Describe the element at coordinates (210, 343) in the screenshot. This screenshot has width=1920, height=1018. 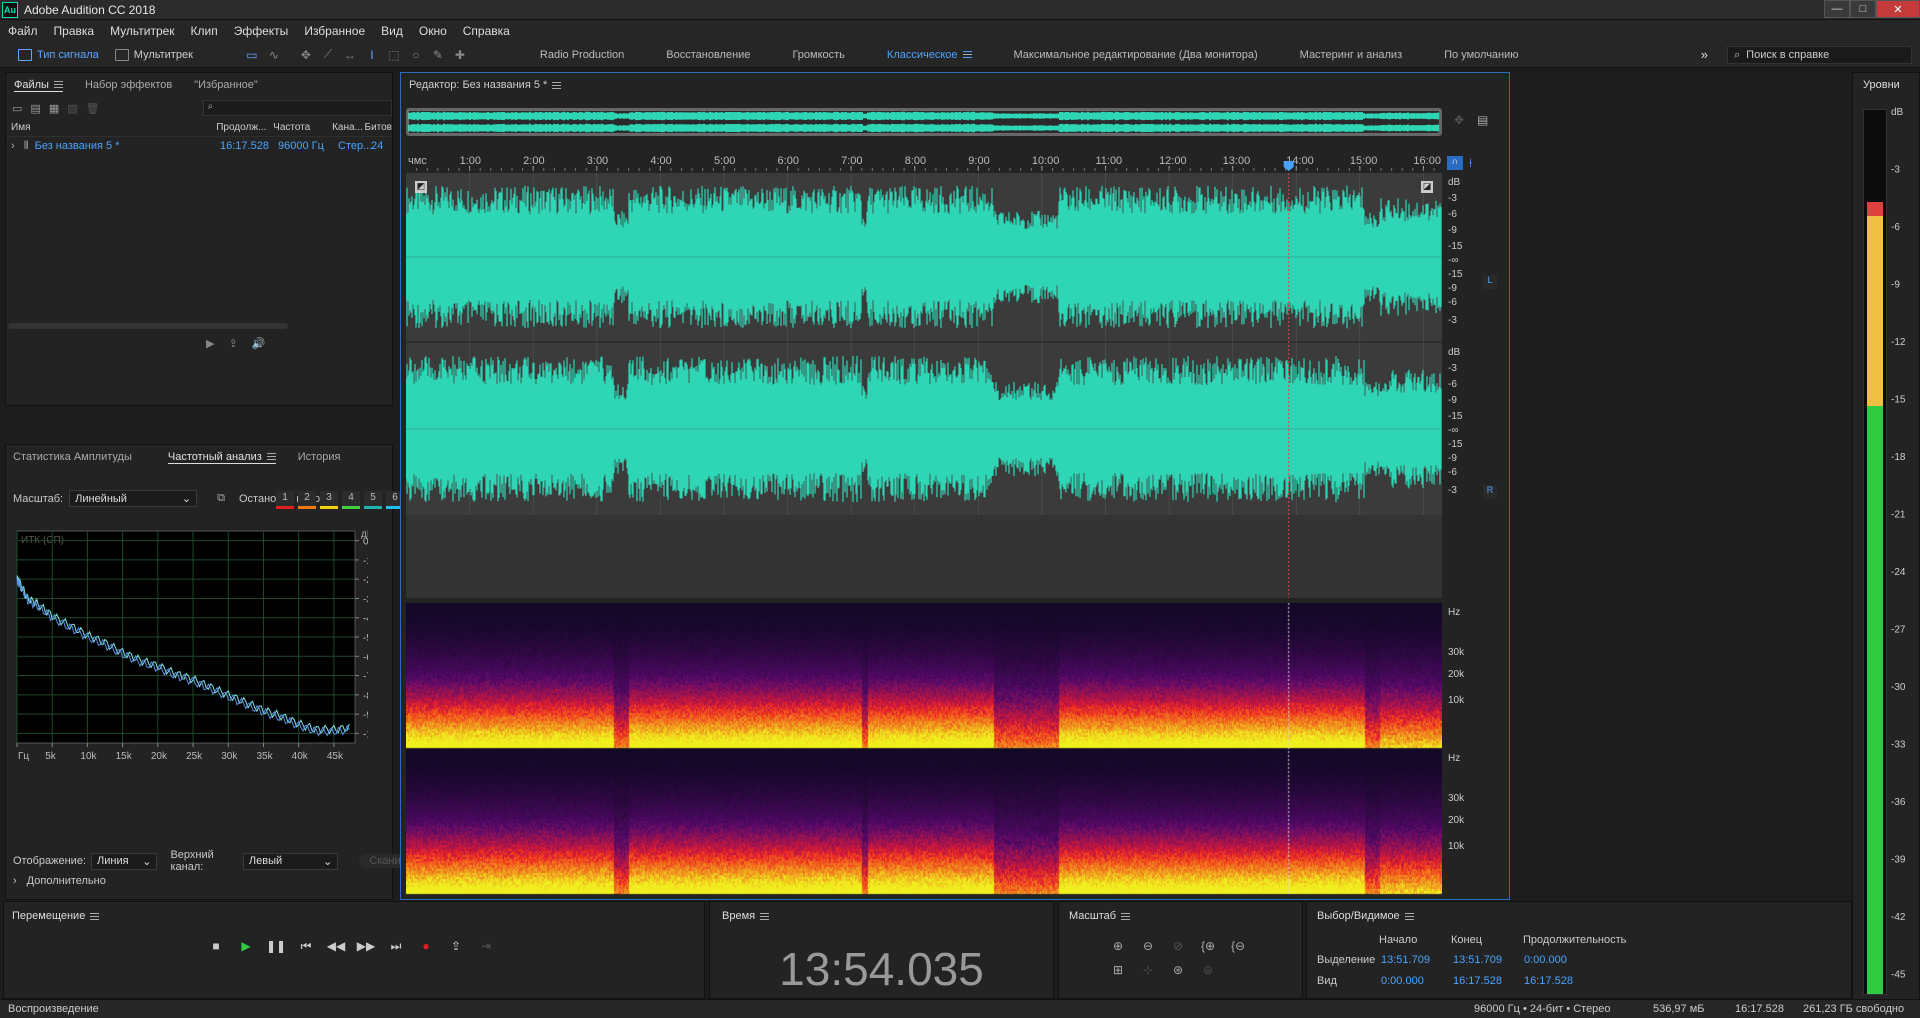
I see `play-preview-icon: ▶` at that location.